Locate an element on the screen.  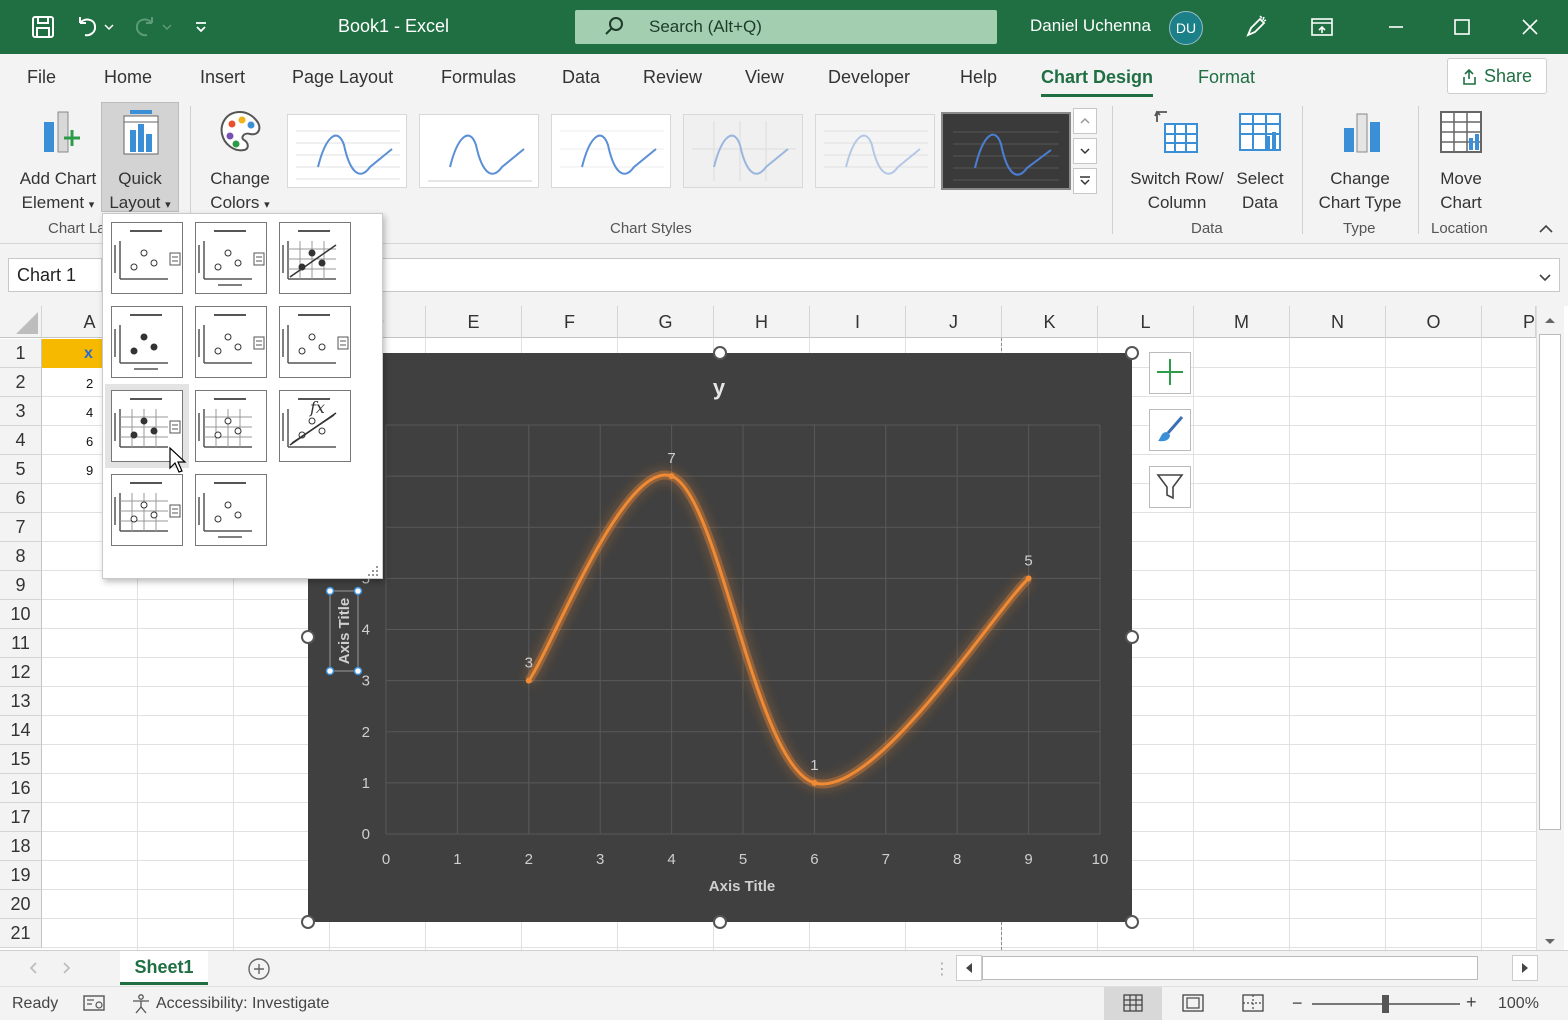
expand-formula-bar-icon is located at coordinates (1545, 278).